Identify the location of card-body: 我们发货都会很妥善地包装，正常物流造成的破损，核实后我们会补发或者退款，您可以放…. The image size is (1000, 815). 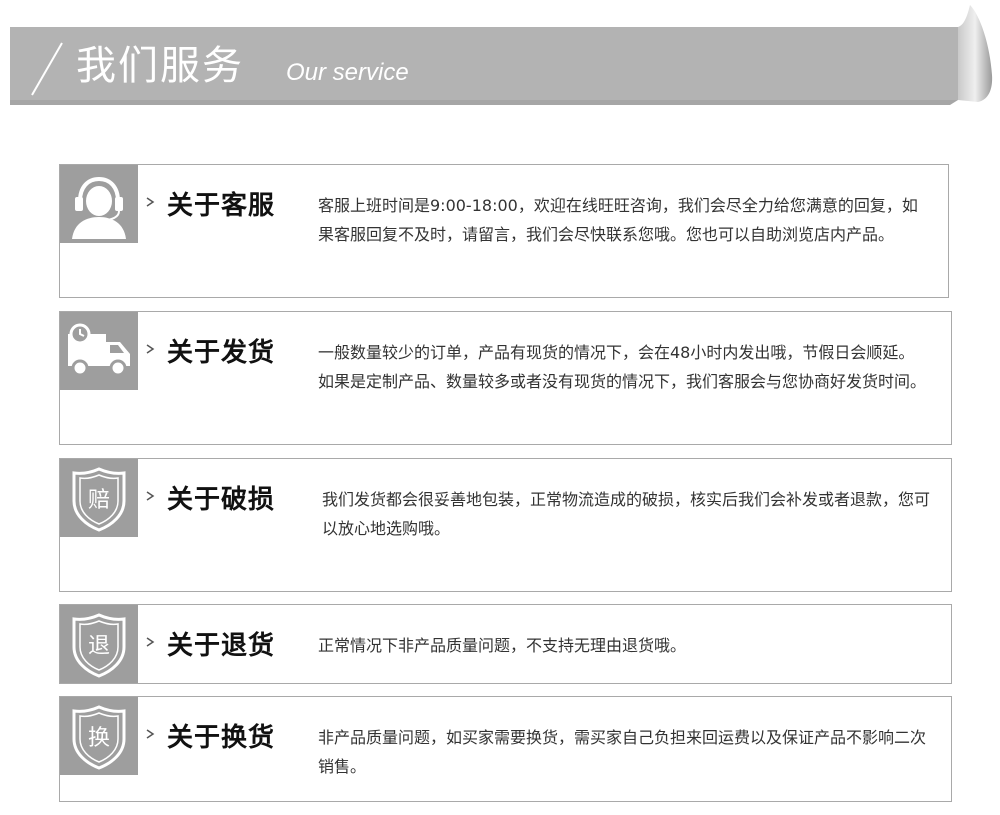
(626, 514).